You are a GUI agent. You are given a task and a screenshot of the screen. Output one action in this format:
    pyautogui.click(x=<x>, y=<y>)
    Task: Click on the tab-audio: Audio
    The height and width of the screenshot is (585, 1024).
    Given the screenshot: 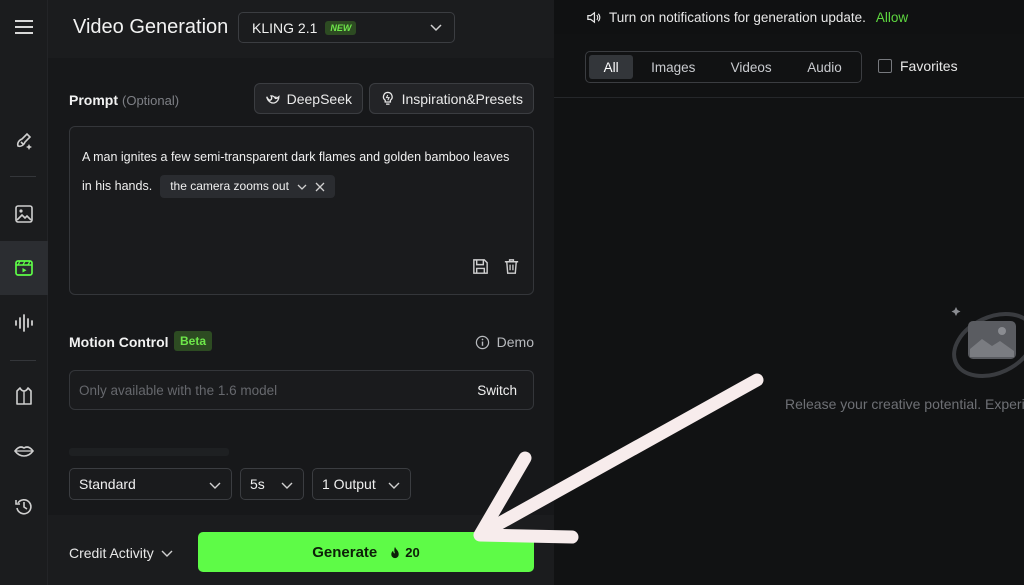 What is the action you would take?
    pyautogui.click(x=824, y=67)
    